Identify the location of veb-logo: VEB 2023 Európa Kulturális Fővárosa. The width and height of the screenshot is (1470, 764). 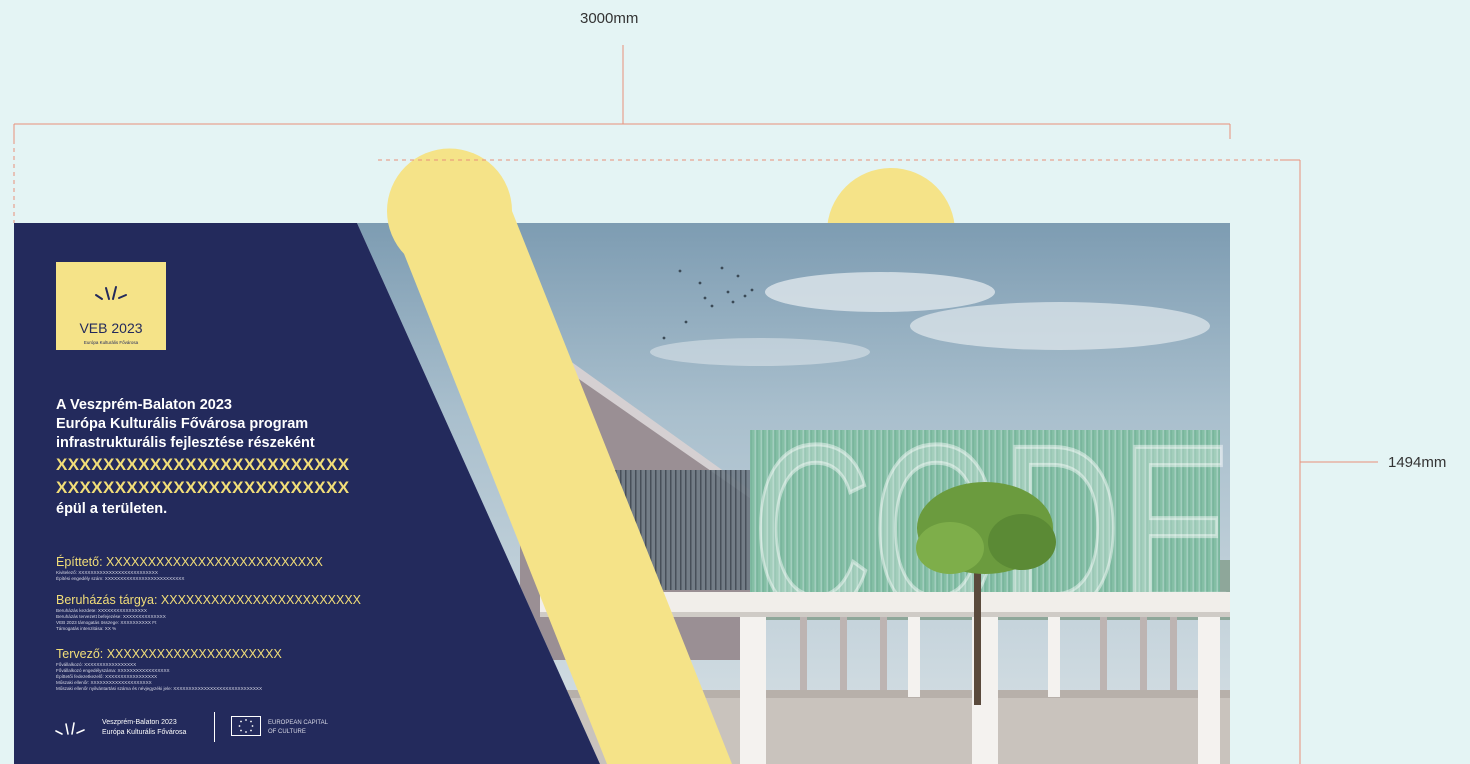
(111, 306).